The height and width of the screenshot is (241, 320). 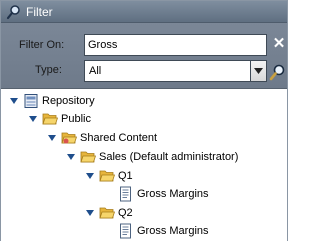 What do you see at coordinates (175, 71) in the screenshot?
I see `type-select: All` at bounding box center [175, 71].